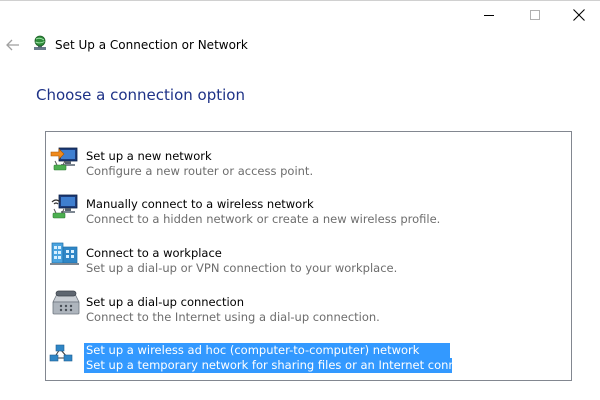 The image size is (600, 400). I want to click on back-button, so click(13, 45).